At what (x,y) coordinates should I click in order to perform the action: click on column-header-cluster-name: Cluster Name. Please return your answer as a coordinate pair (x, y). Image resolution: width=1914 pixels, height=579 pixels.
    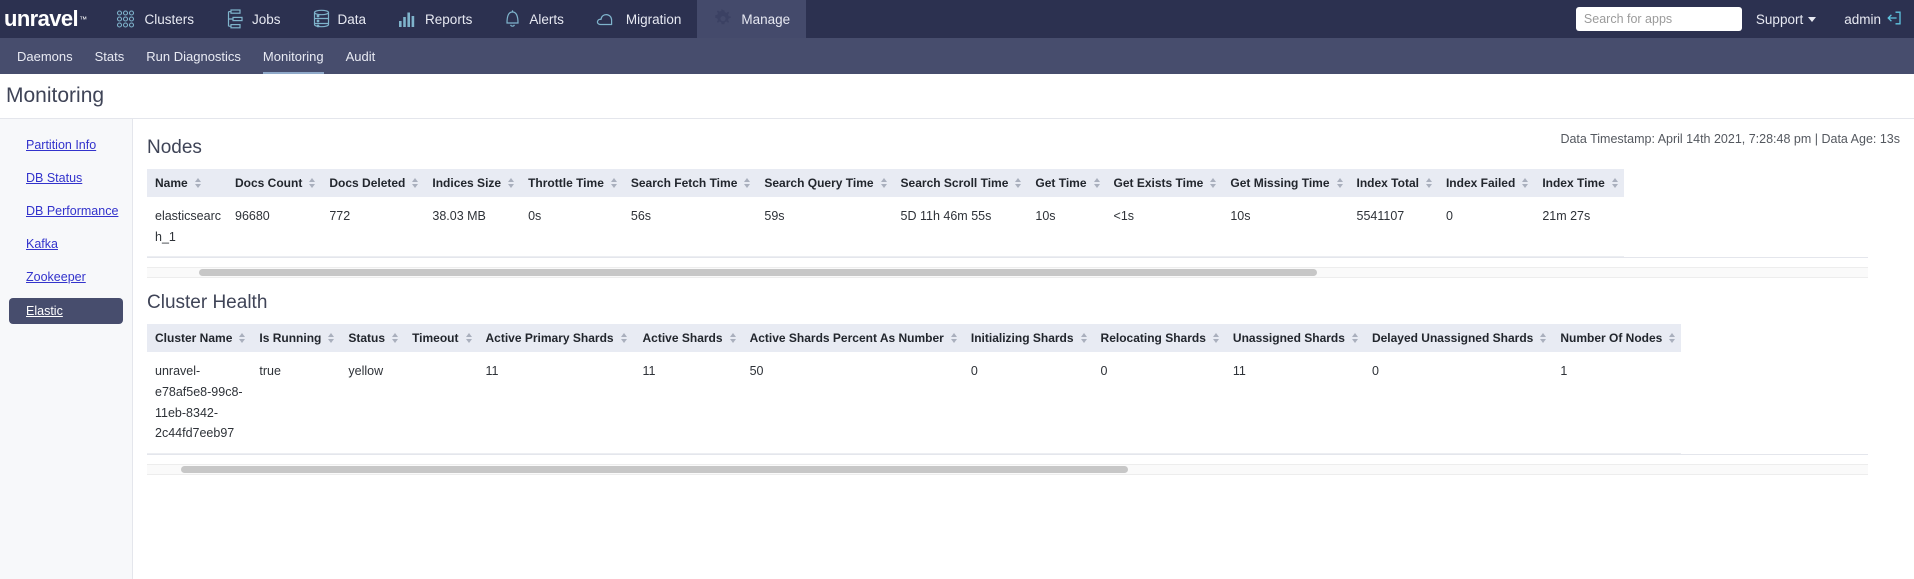
    Looking at the image, I should click on (199, 338).